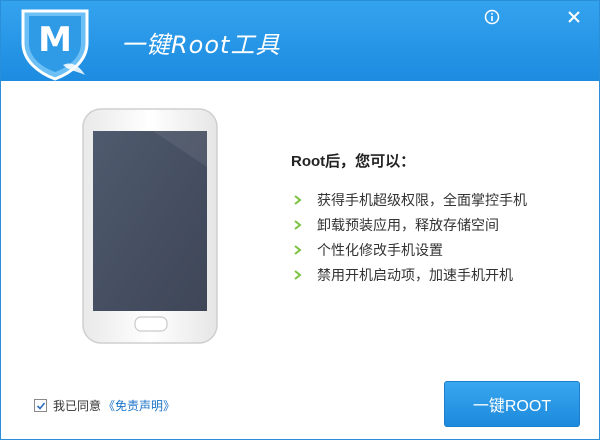 This screenshot has height=440, width=600. What do you see at coordinates (415, 274) in the screenshot?
I see `feature-text: 禁用开机启动项，加速手机开机` at bounding box center [415, 274].